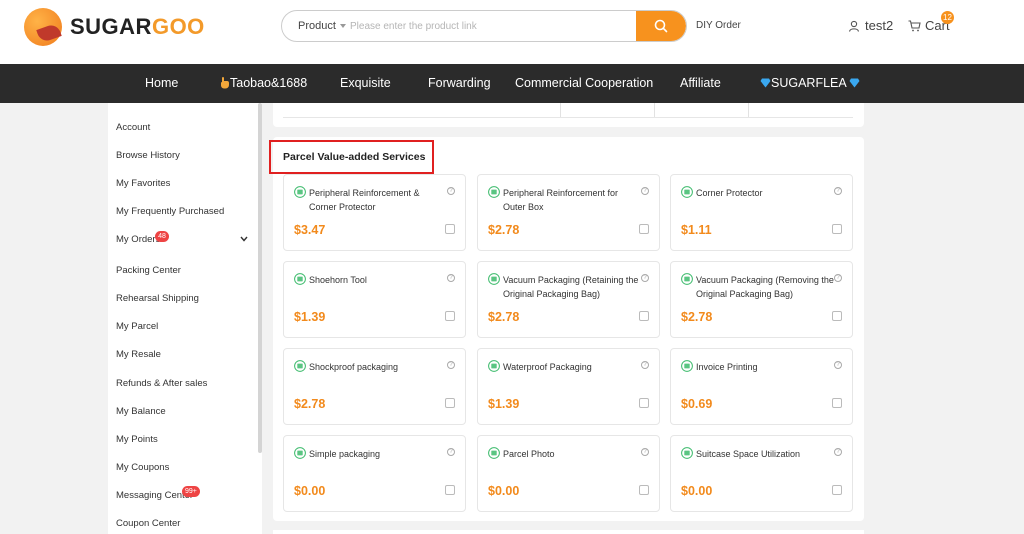 This screenshot has width=1024, height=534. Describe the element at coordinates (191, 491) in the screenshot. I see `messaging-count-badge: 99+` at that location.